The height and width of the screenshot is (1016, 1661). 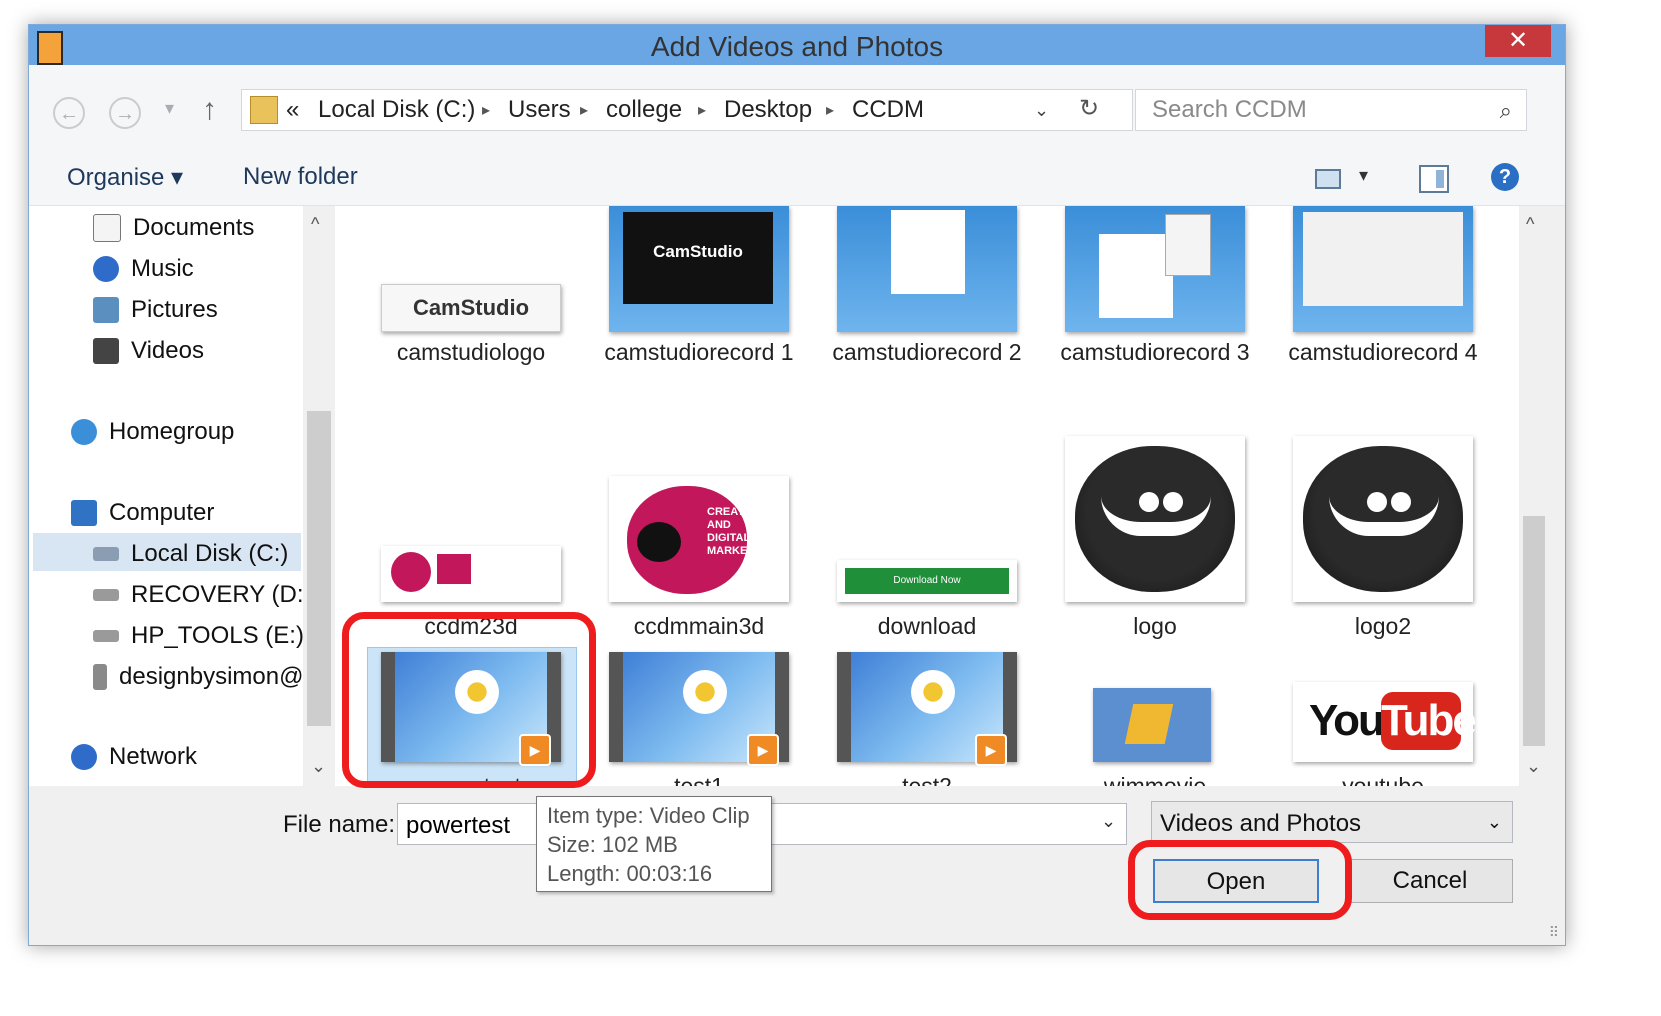 I want to click on breadcrumb-local-disk: Local Disk (C:), so click(x=396, y=110).